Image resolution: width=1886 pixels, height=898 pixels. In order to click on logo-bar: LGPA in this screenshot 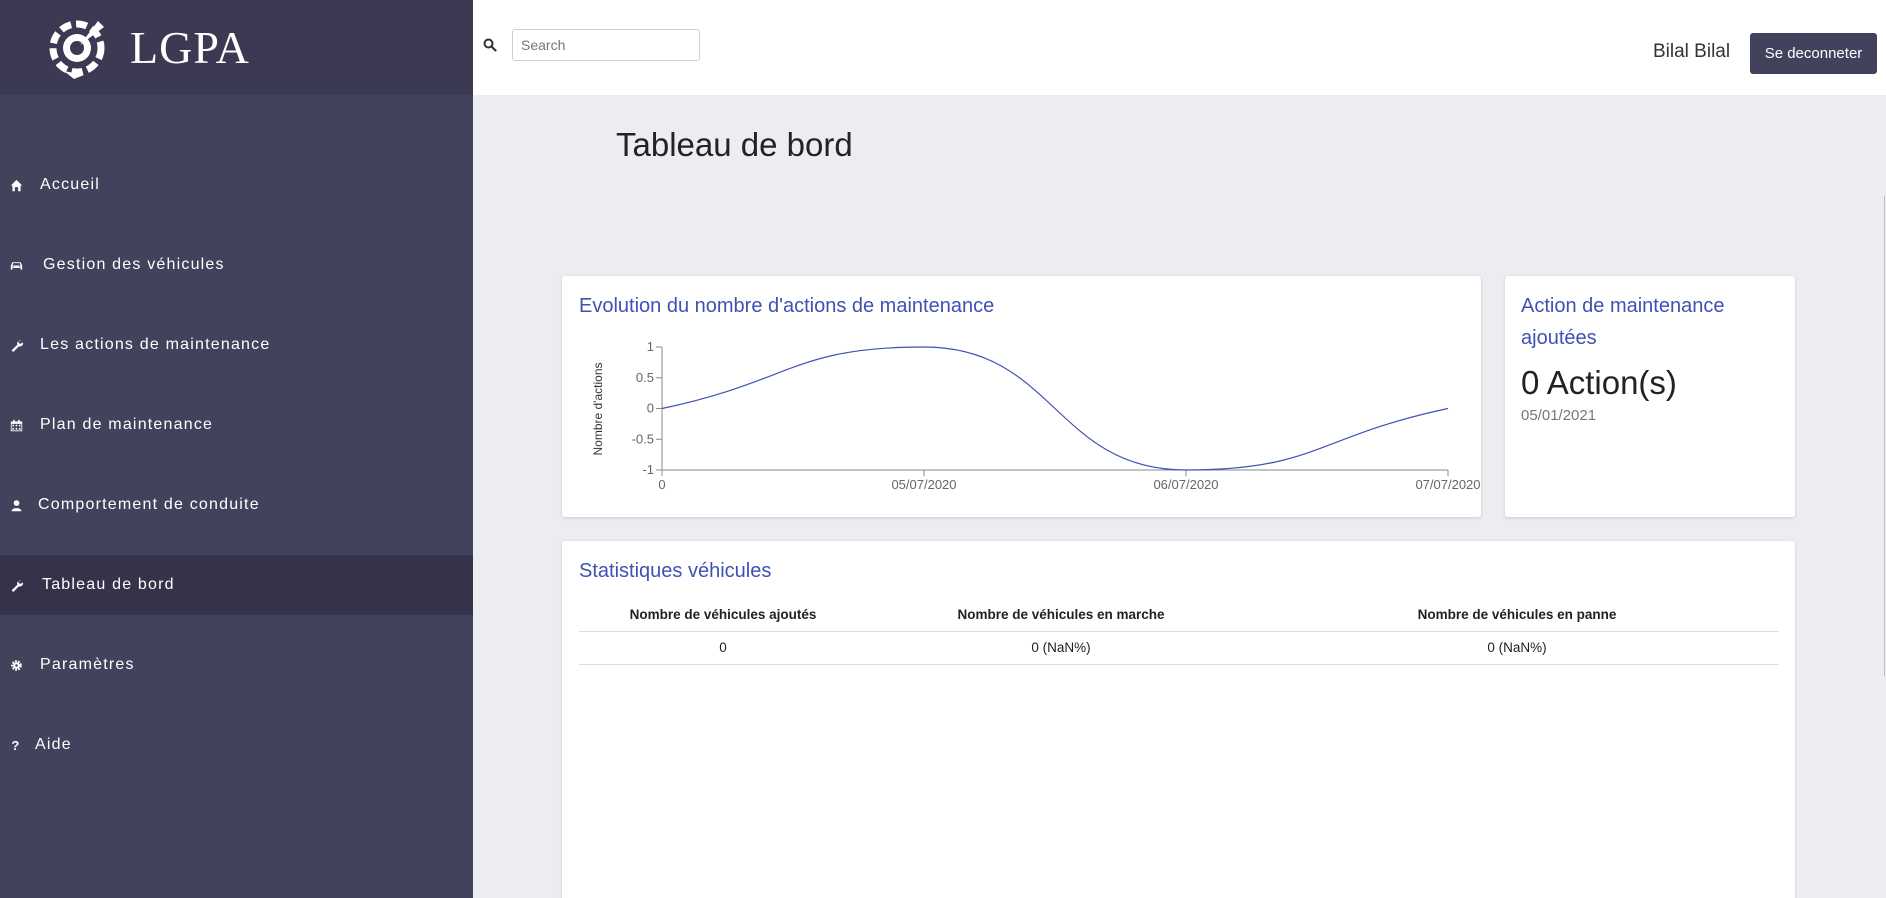, I will do `click(236, 47)`.